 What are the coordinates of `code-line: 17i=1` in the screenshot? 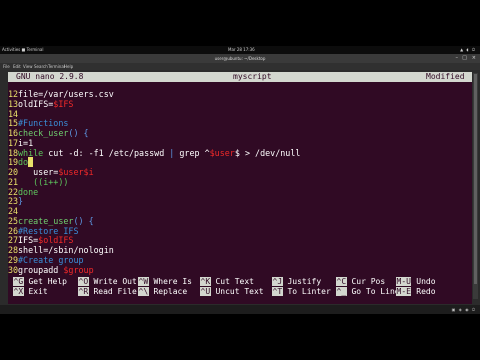 It's located at (20, 143).